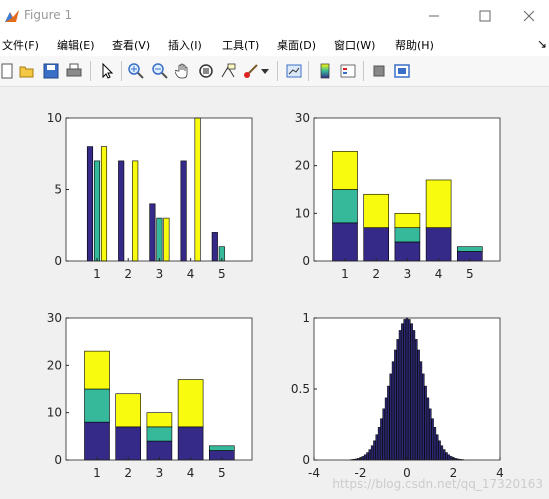 This screenshot has height=499, width=549. Describe the element at coordinates (379, 71) in the screenshot. I see `hide-plot-tools-icon` at that location.